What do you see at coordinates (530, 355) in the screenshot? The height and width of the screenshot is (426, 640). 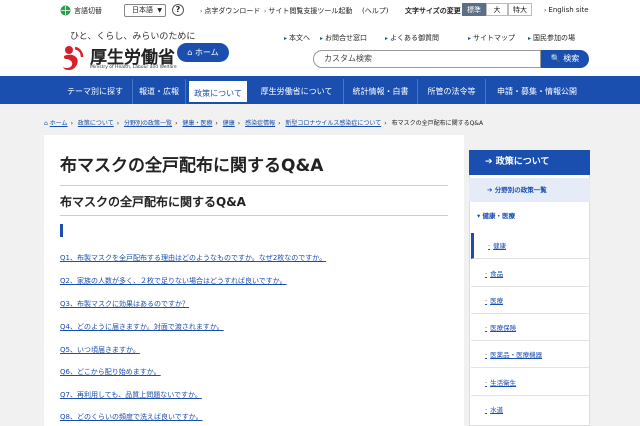 I see `sidebar-item-pharma: ·医薬品・医療機器` at bounding box center [530, 355].